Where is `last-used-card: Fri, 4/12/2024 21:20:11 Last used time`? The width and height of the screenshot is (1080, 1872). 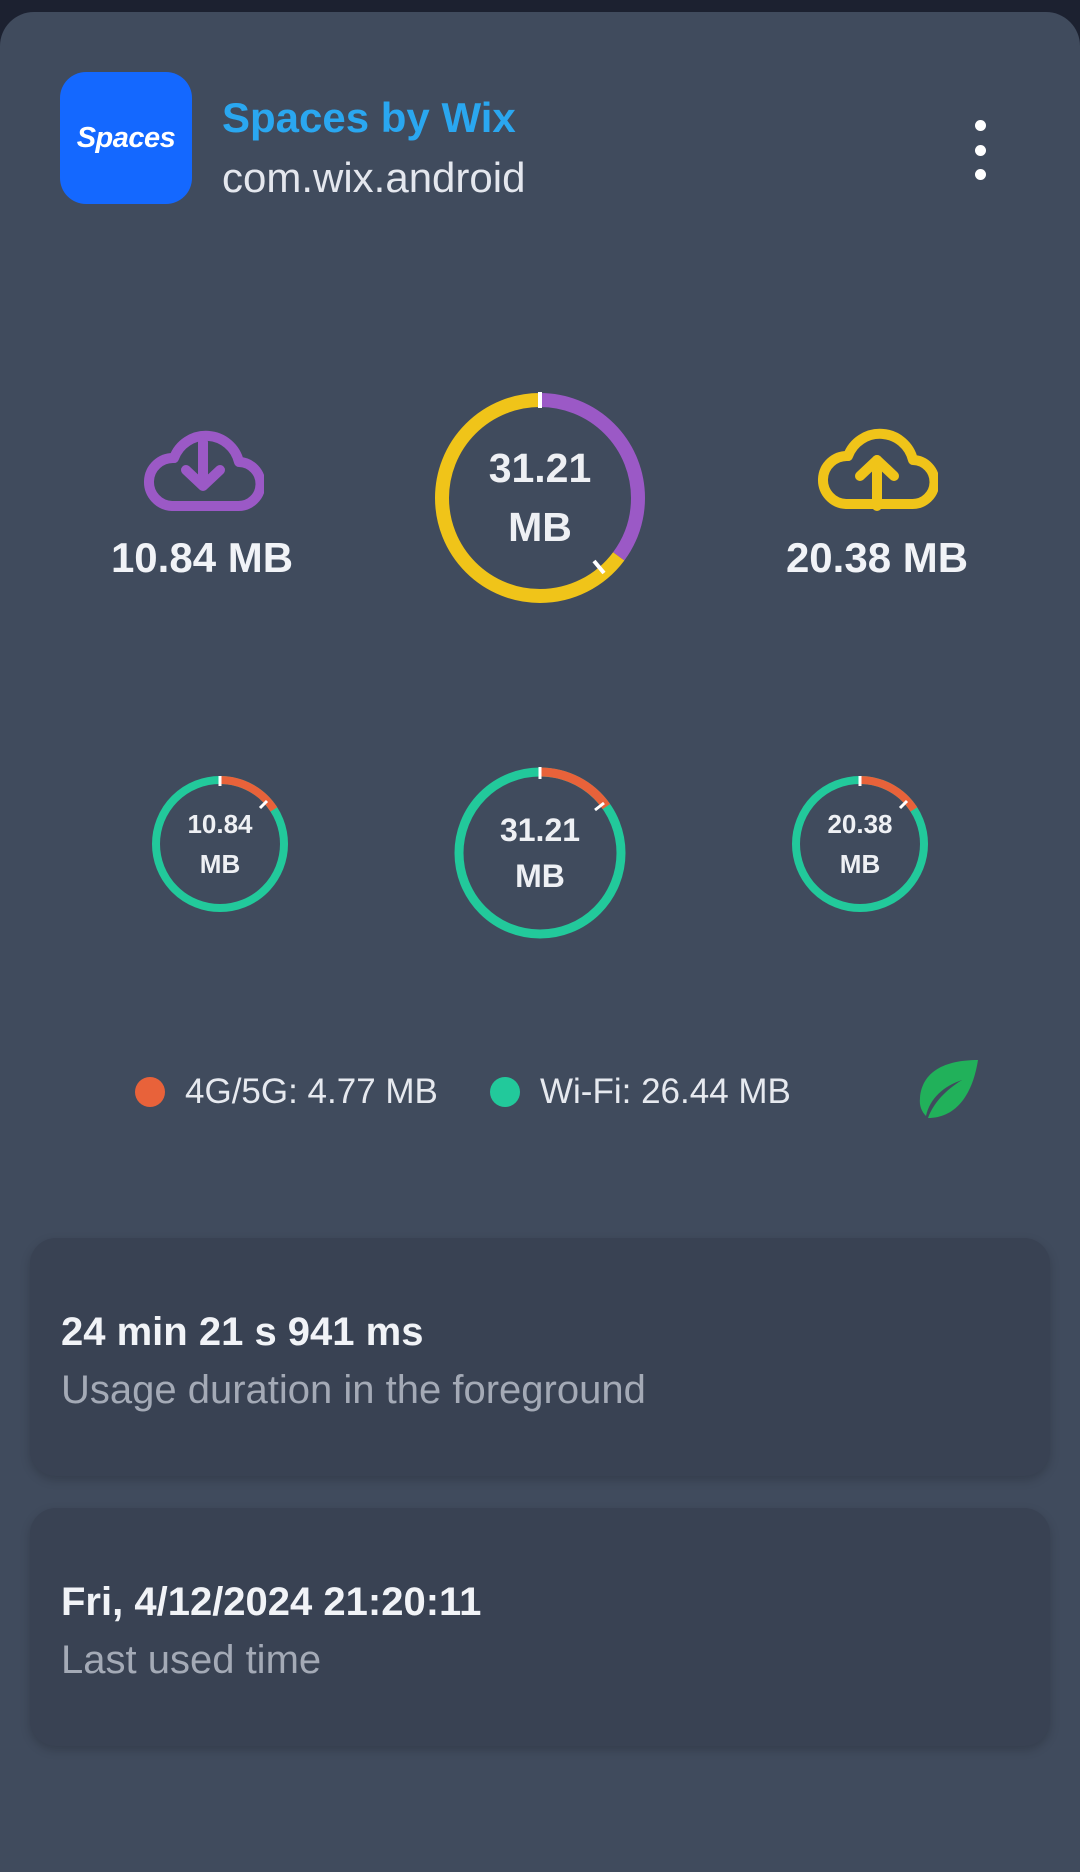 last-used-card: Fri, 4/12/2024 21:20:11 Last used time is located at coordinates (540, 1627).